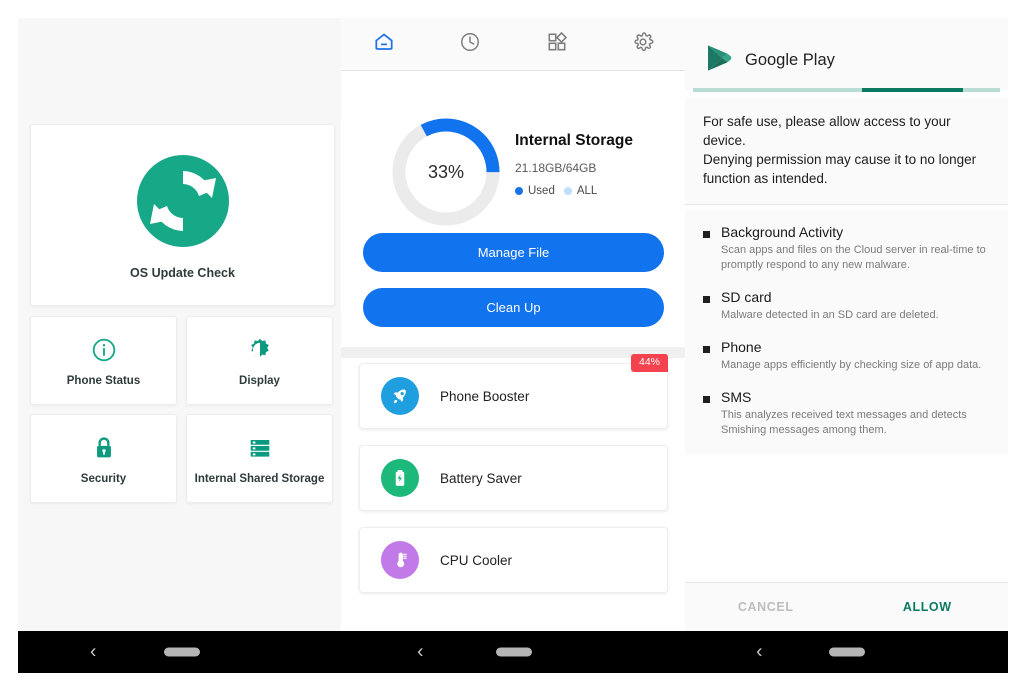 This screenshot has height=691, width=1020. I want to click on legend-dot-used, so click(519, 191).